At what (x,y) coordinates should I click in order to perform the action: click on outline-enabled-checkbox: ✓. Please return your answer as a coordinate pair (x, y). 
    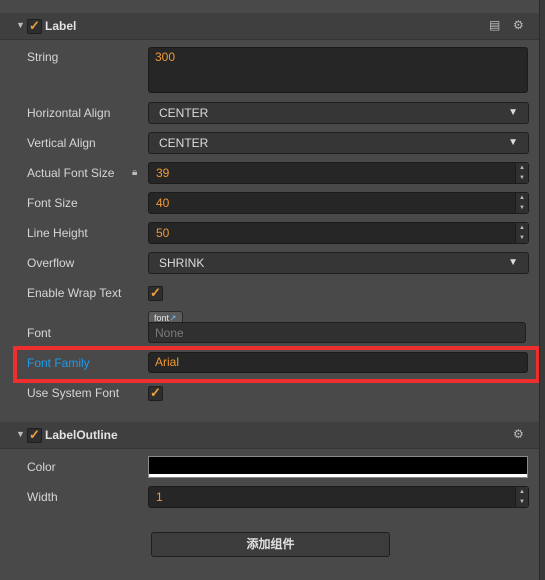
    Looking at the image, I should click on (34, 435).